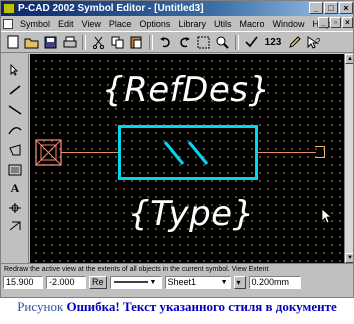 The height and width of the screenshot is (324, 354). I want to click on menu-options: Options, so click(154, 24).